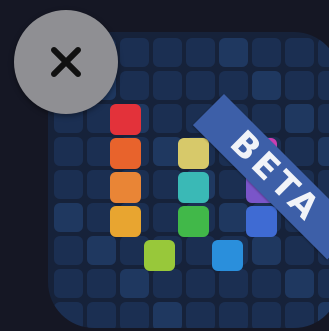 This screenshot has width=329, height=331. I want to click on tile-yellow, so click(125, 221).